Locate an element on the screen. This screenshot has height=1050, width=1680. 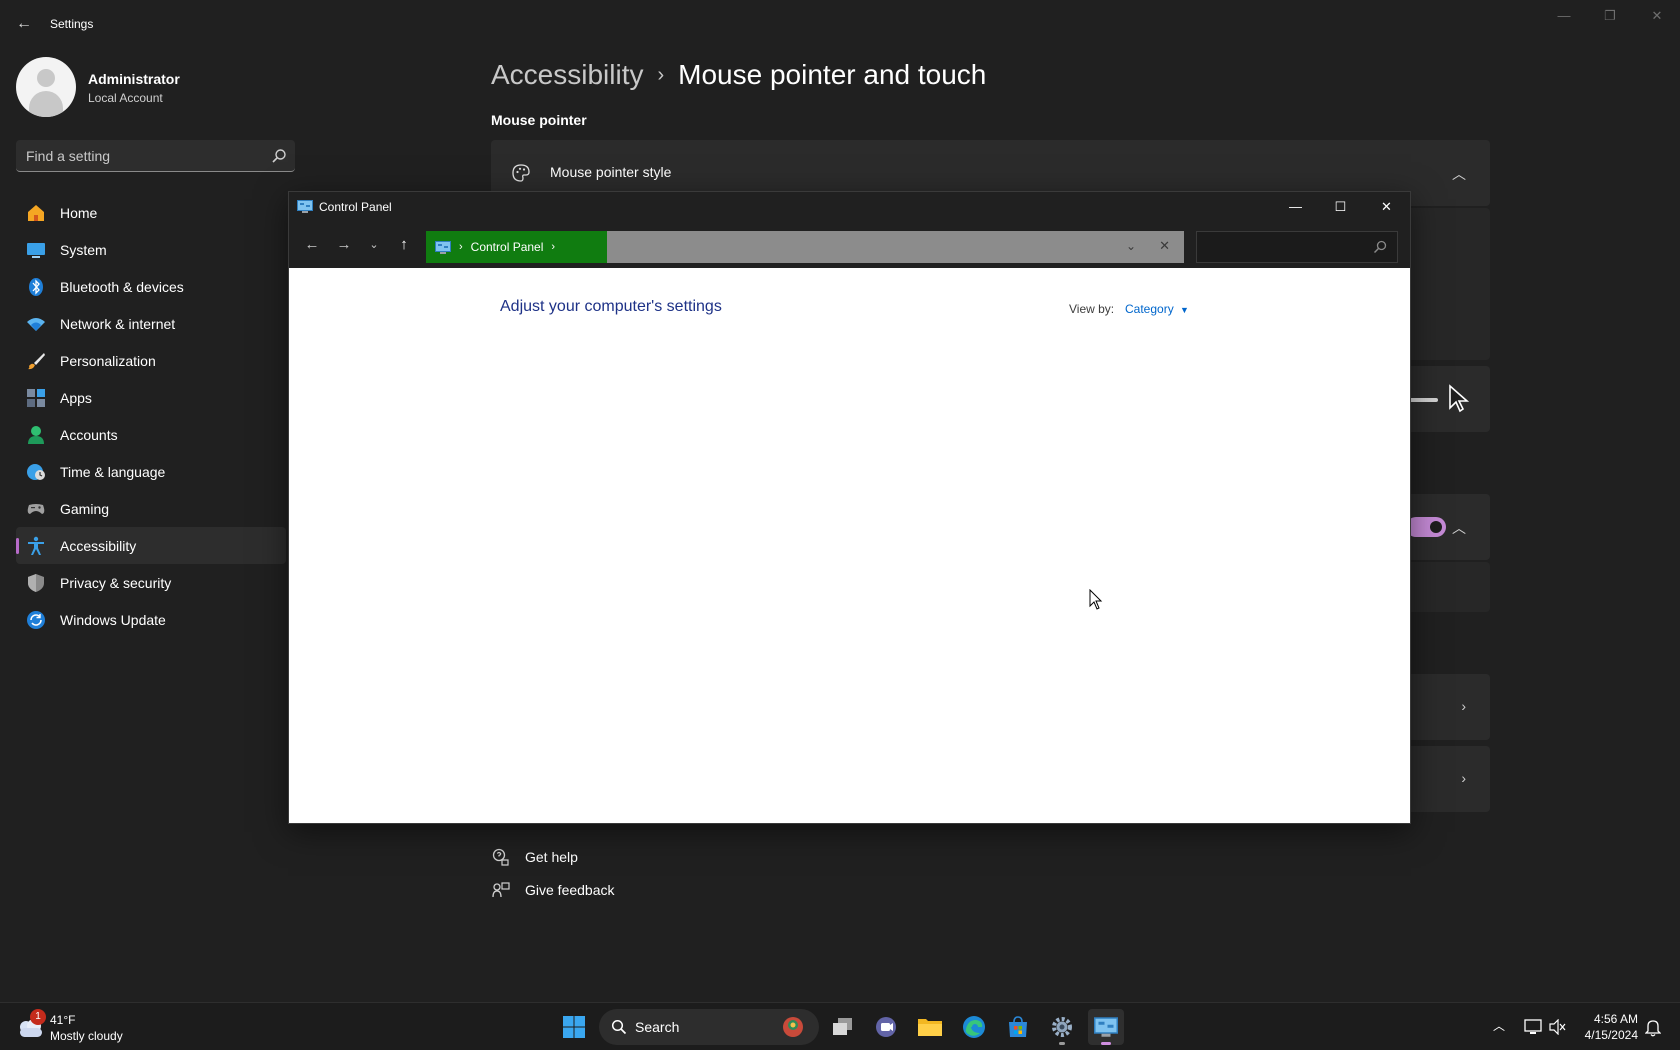
control-panel-heading: Adjust your computer's settings is located at coordinates (611, 306).